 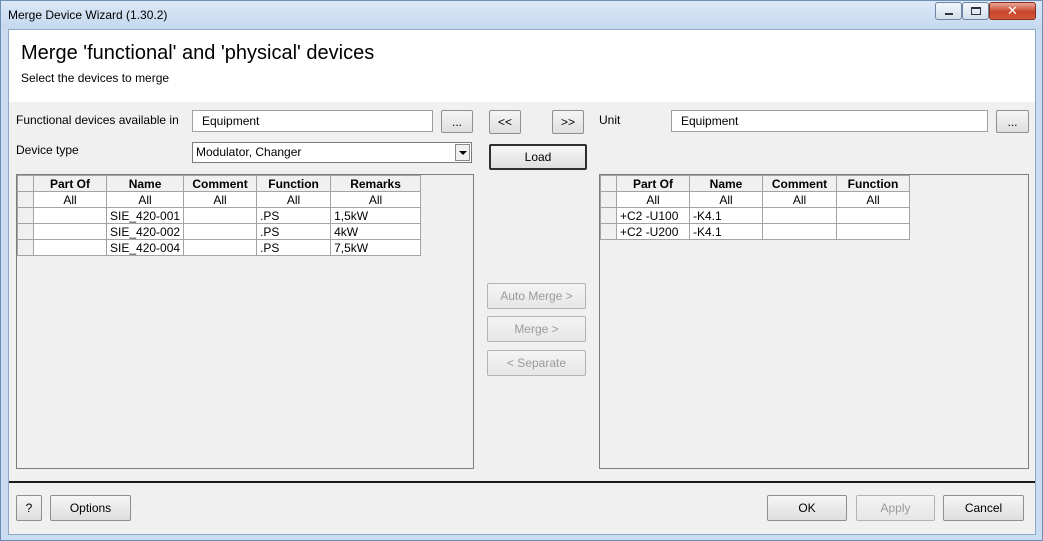 What do you see at coordinates (376, 231) in the screenshot?
I see `table-cell: 4kW` at bounding box center [376, 231].